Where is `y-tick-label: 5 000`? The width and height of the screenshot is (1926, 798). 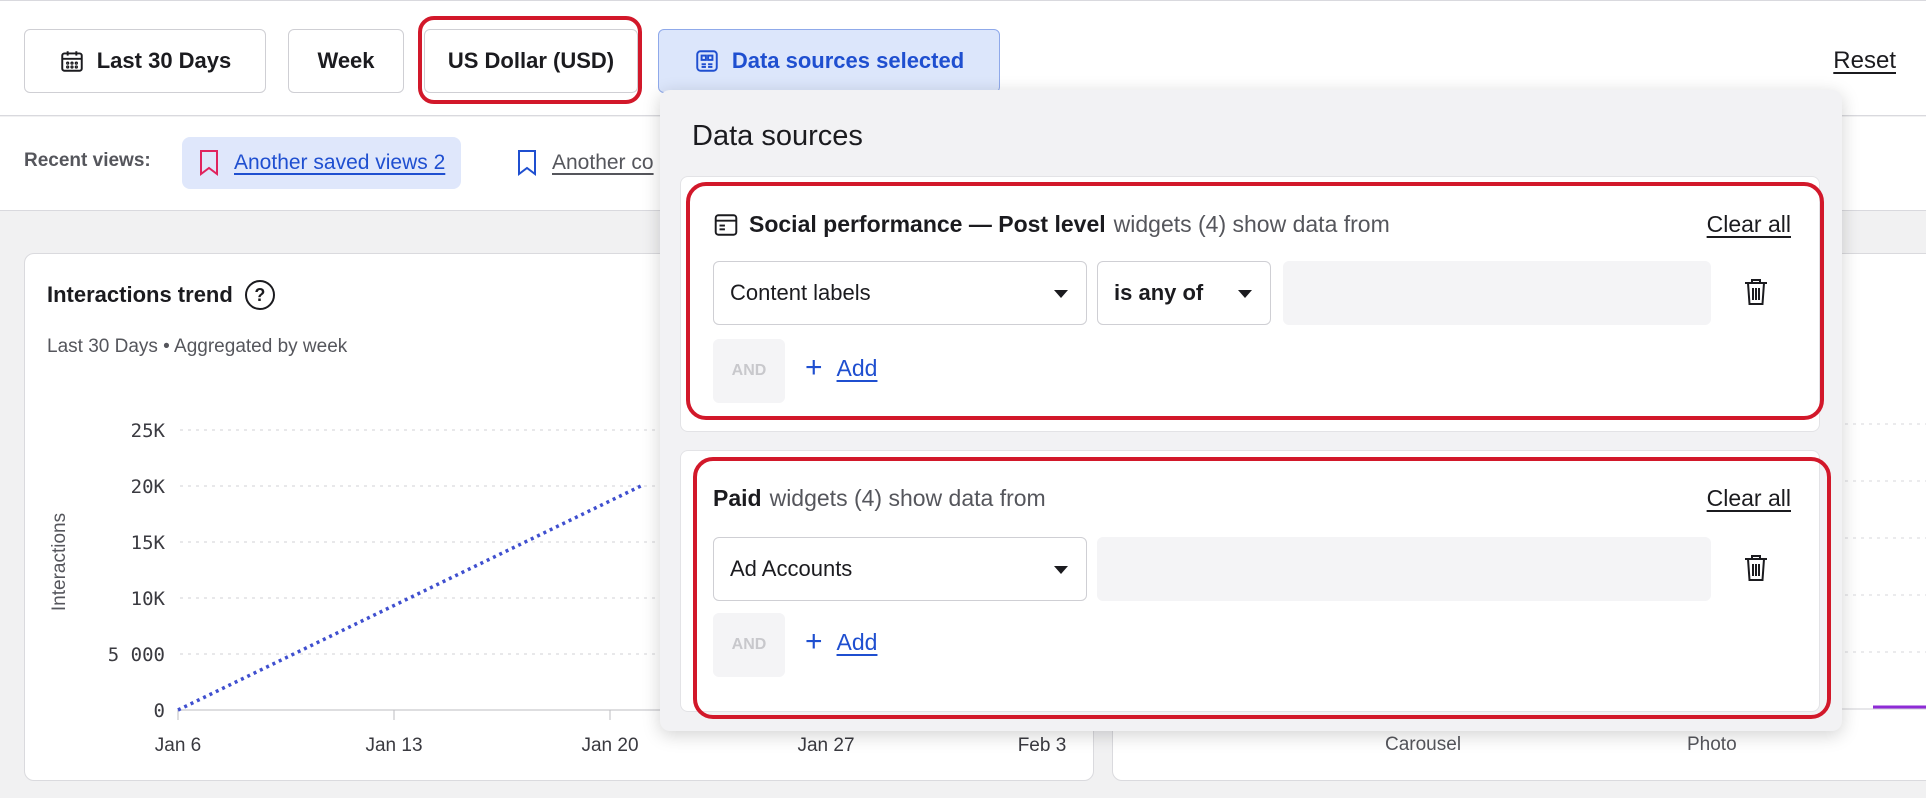 y-tick-label: 5 000 is located at coordinates (136, 655).